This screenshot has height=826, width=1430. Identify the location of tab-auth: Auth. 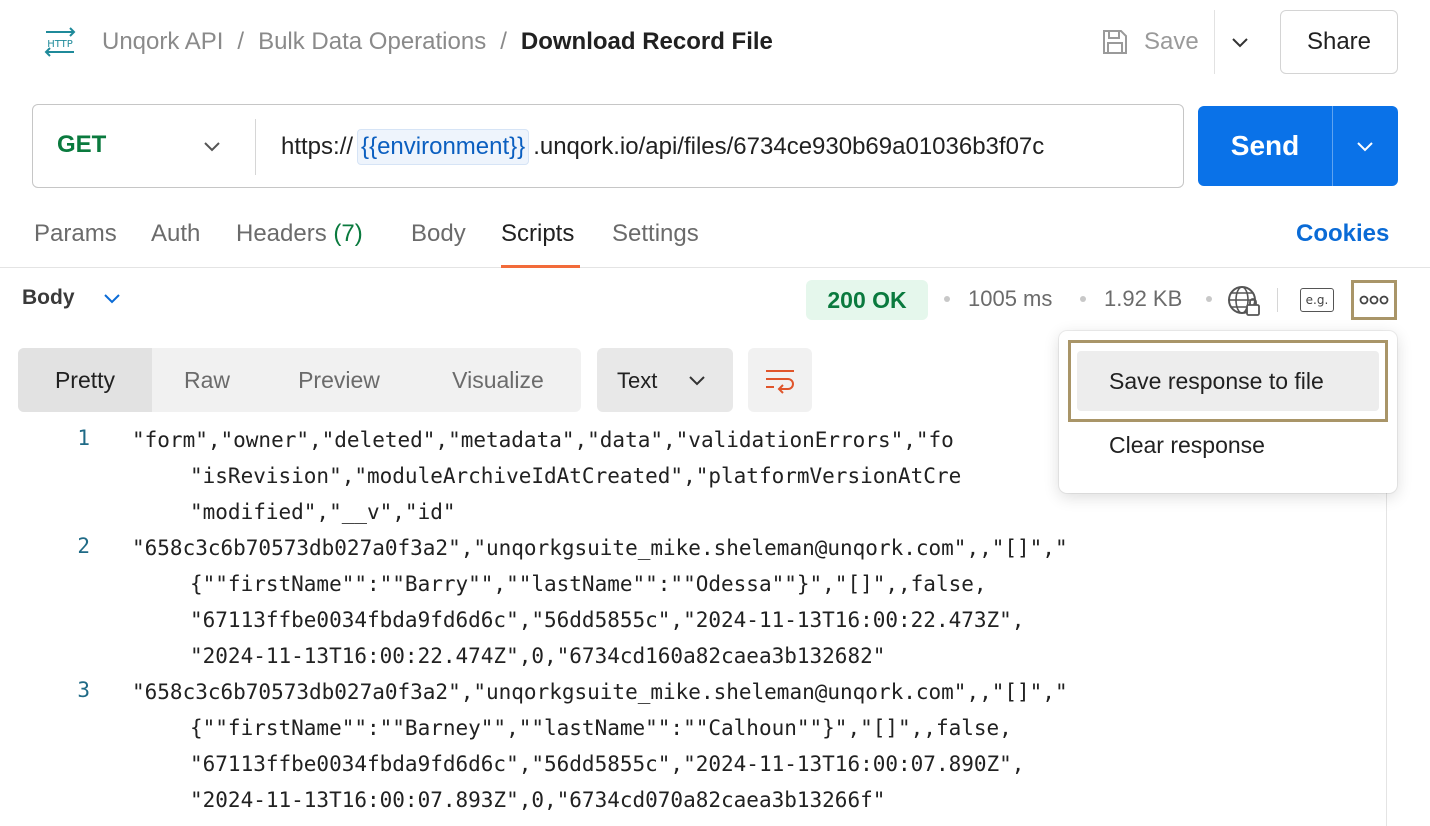
(175, 234).